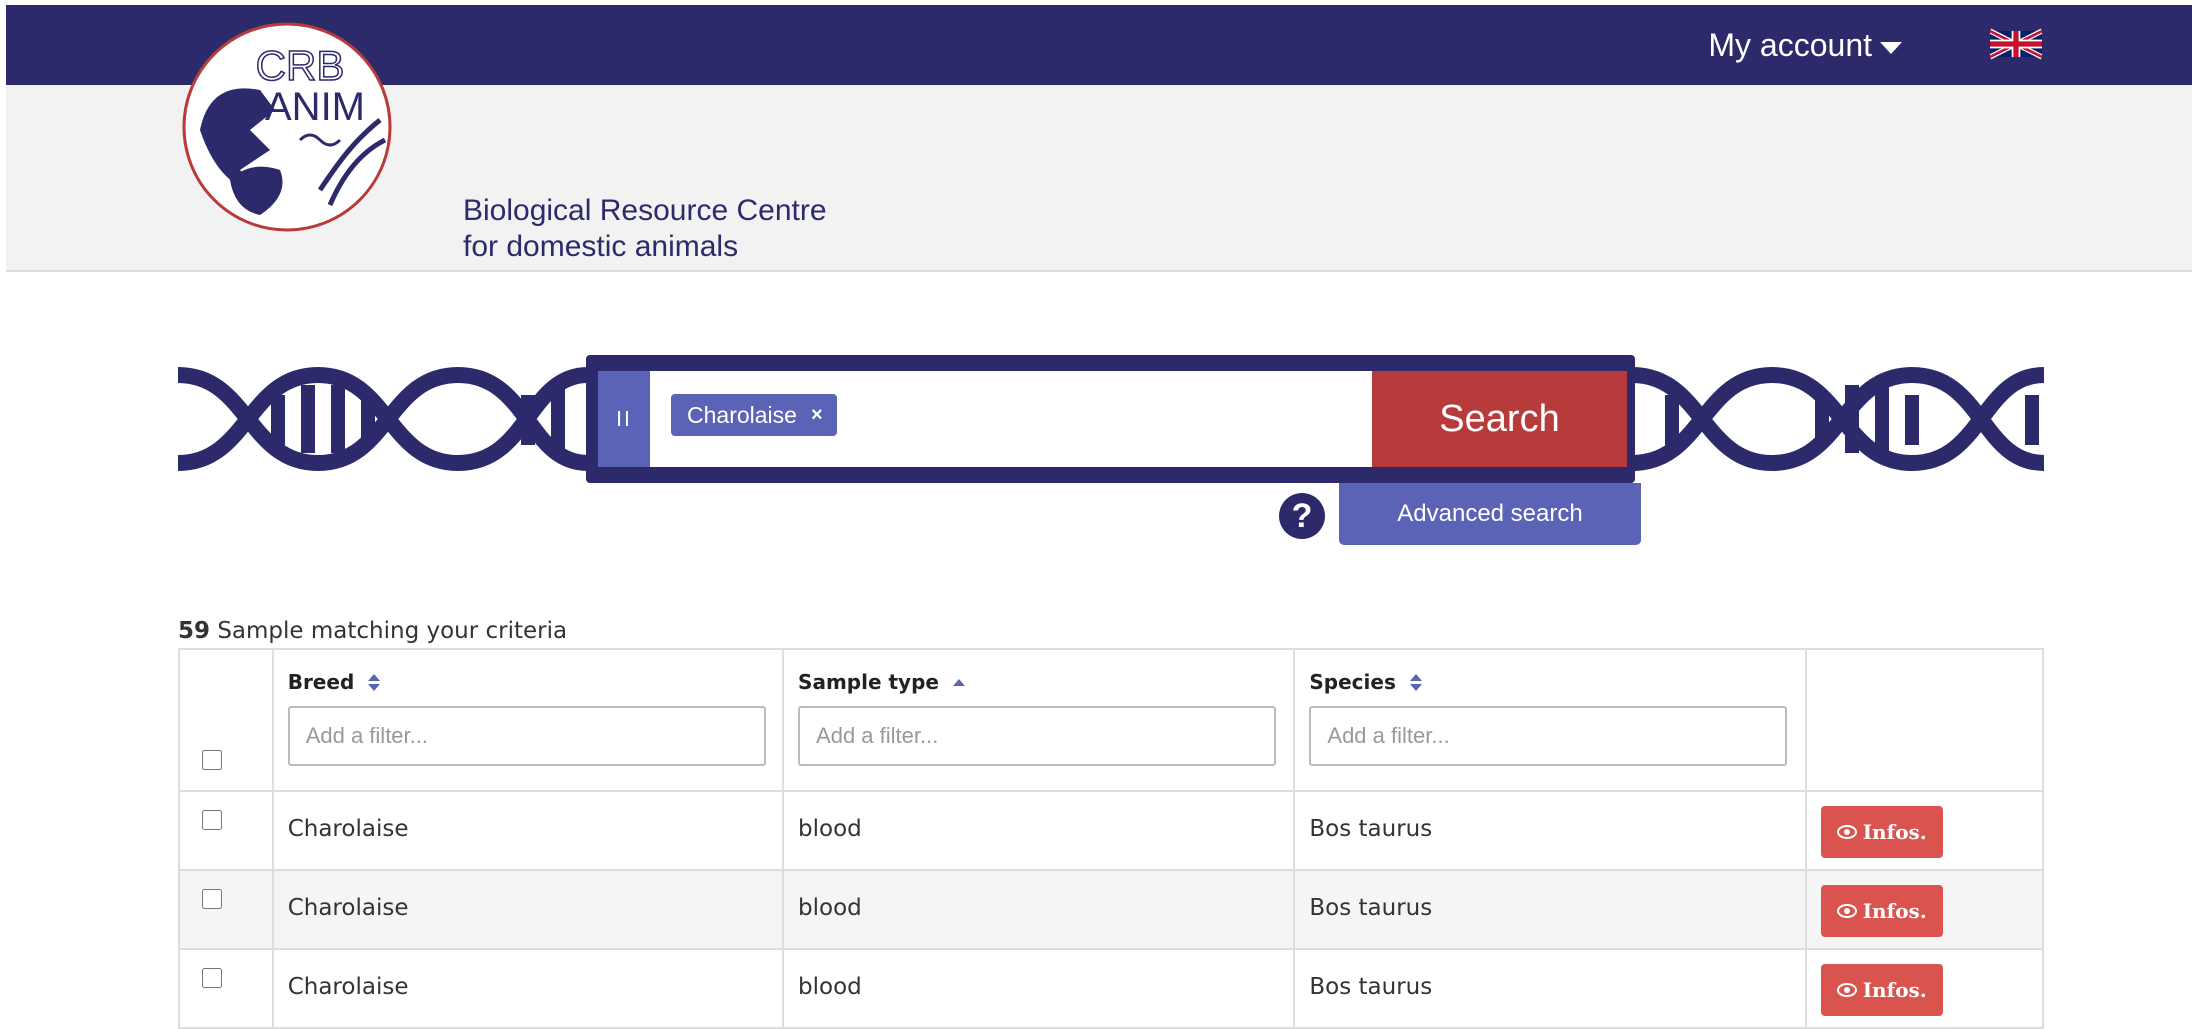 This screenshot has height=1029, width=2192. I want to click on search-button: Search, so click(1499, 419).